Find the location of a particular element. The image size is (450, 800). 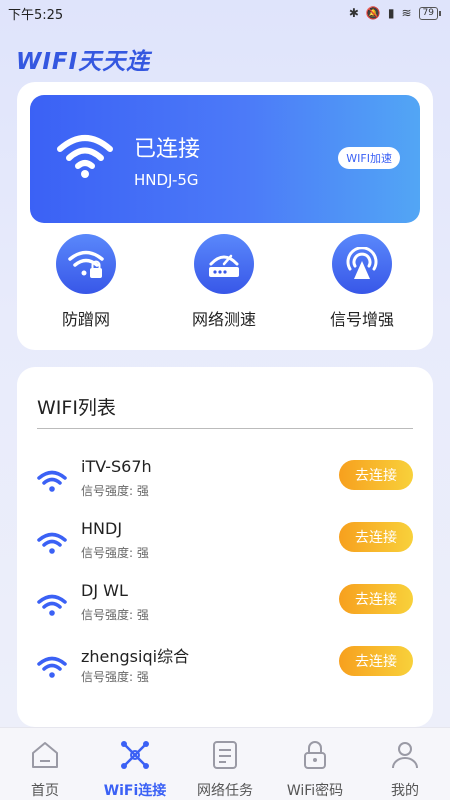

feature-anti-leech: 防蹭网 is located at coordinates (86, 282).